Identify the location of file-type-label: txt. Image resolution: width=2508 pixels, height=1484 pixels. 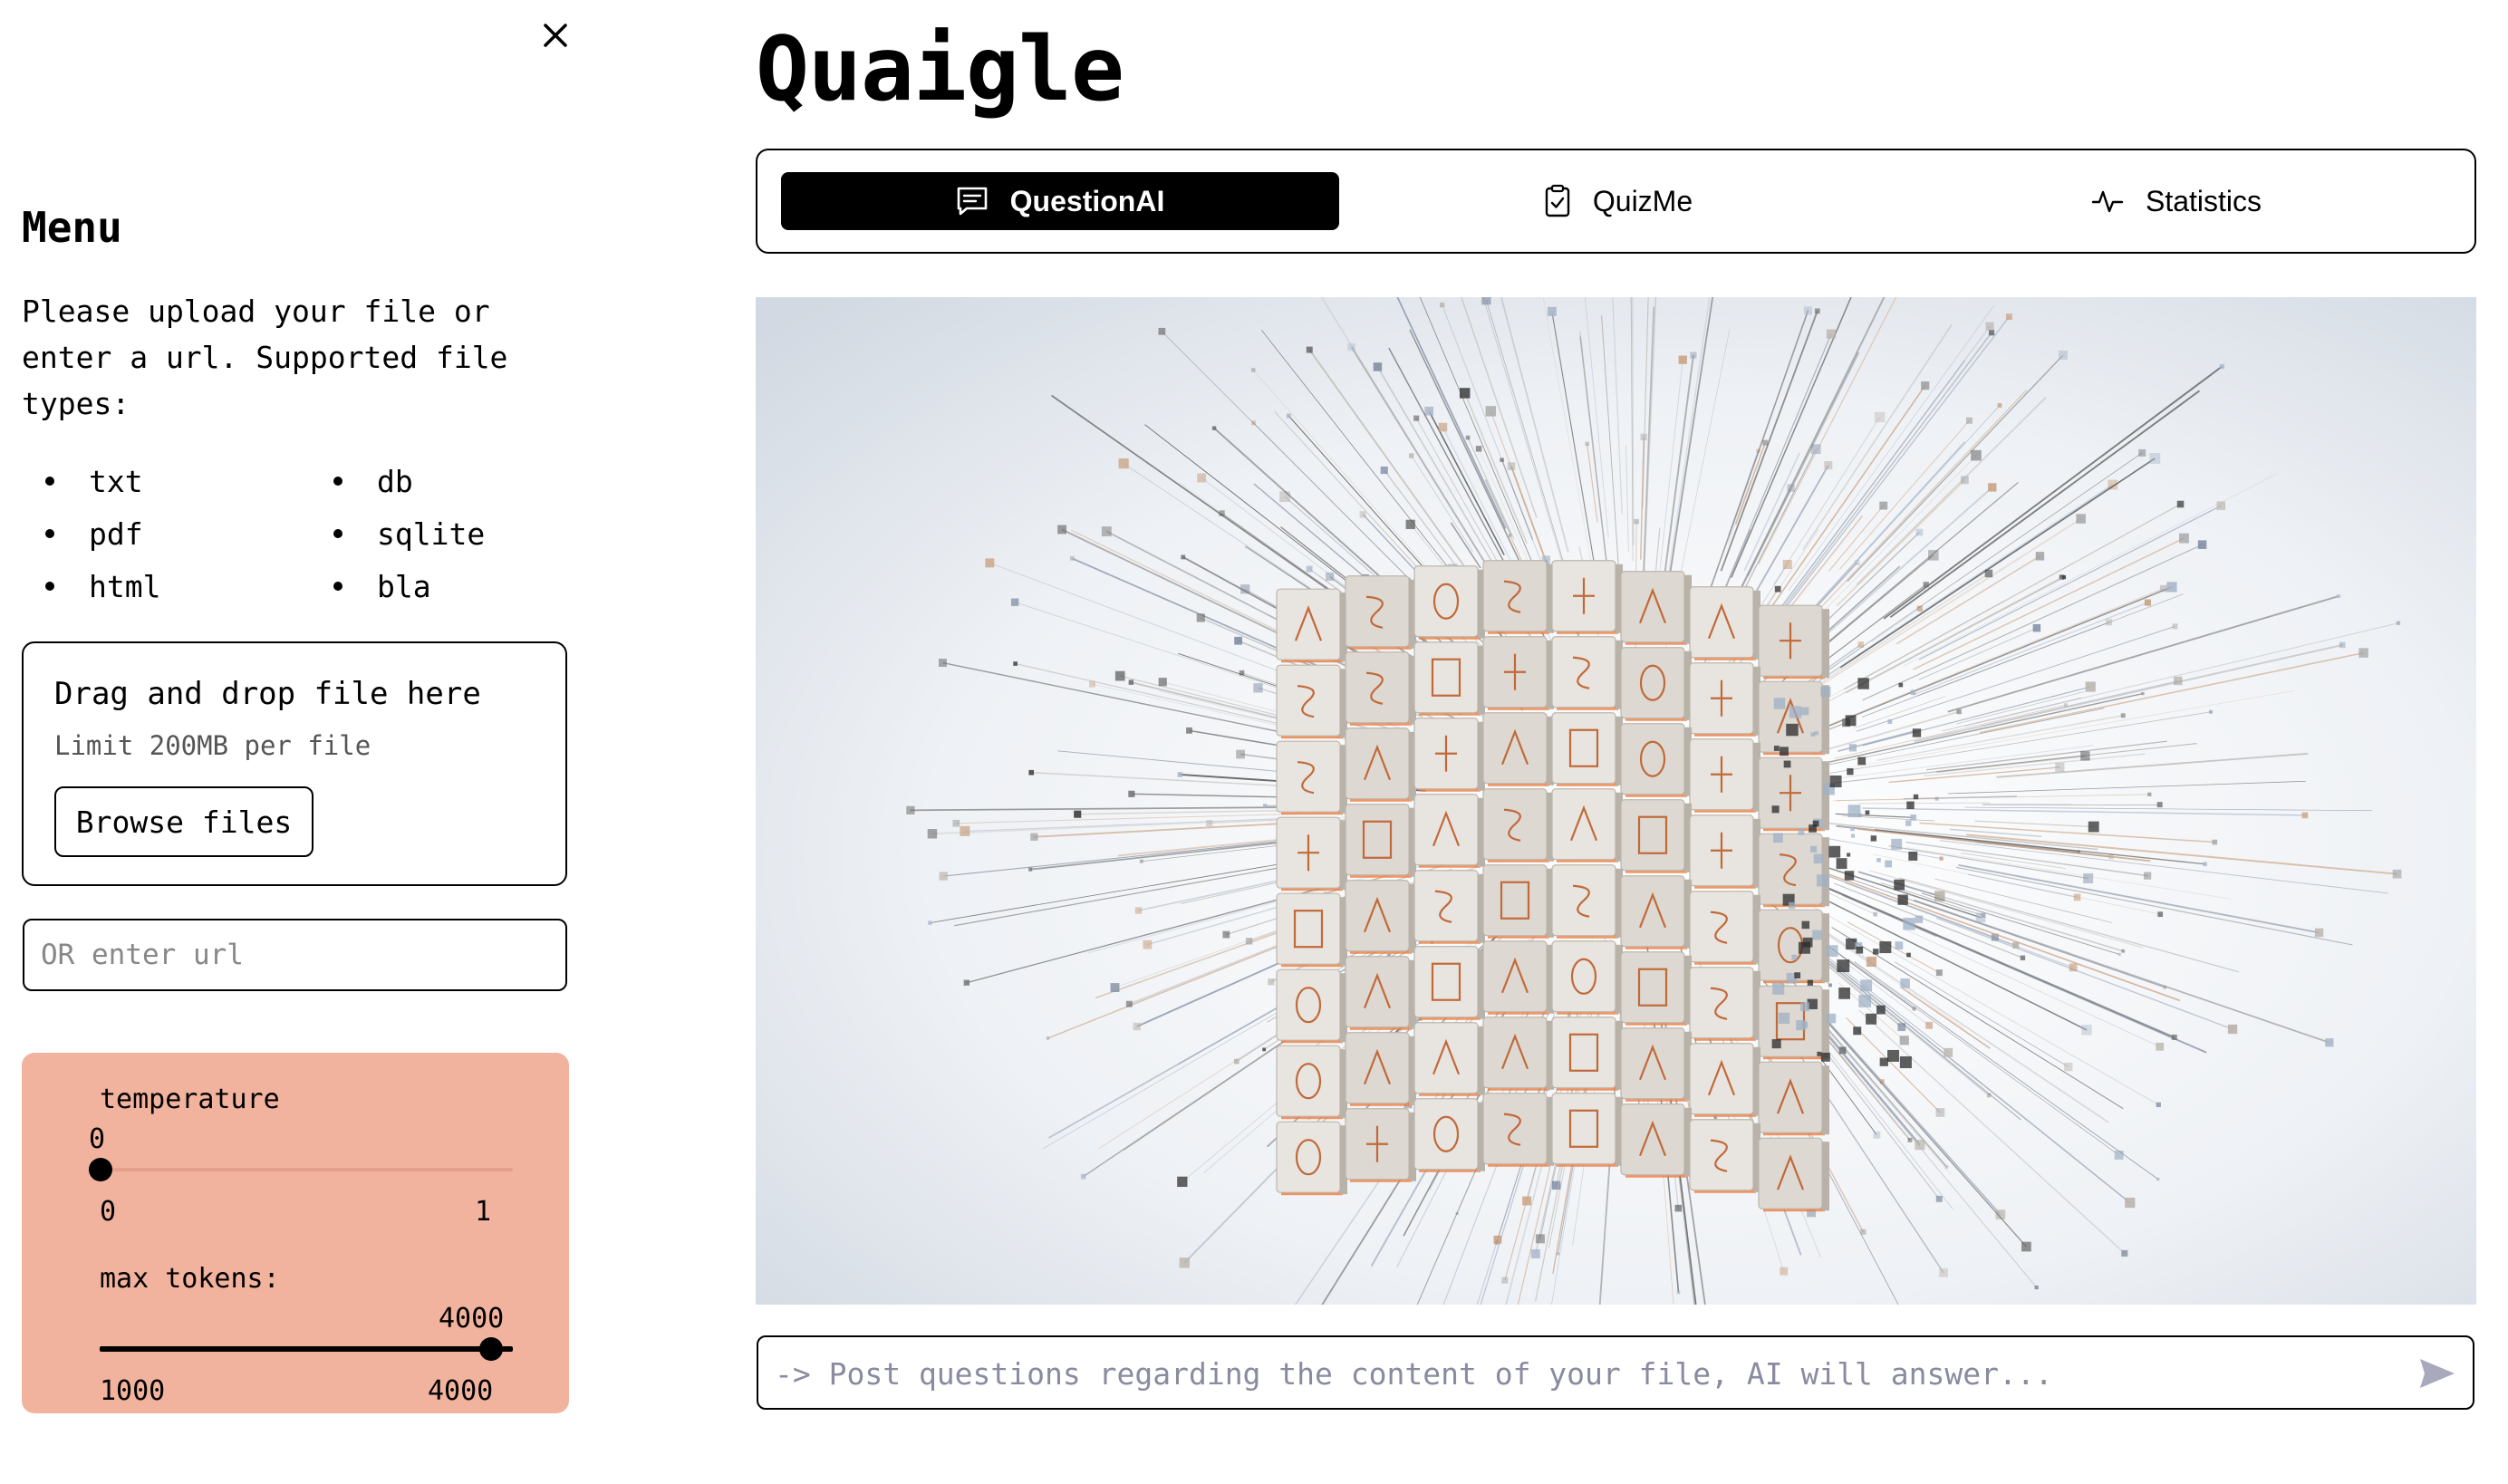
(116, 481).